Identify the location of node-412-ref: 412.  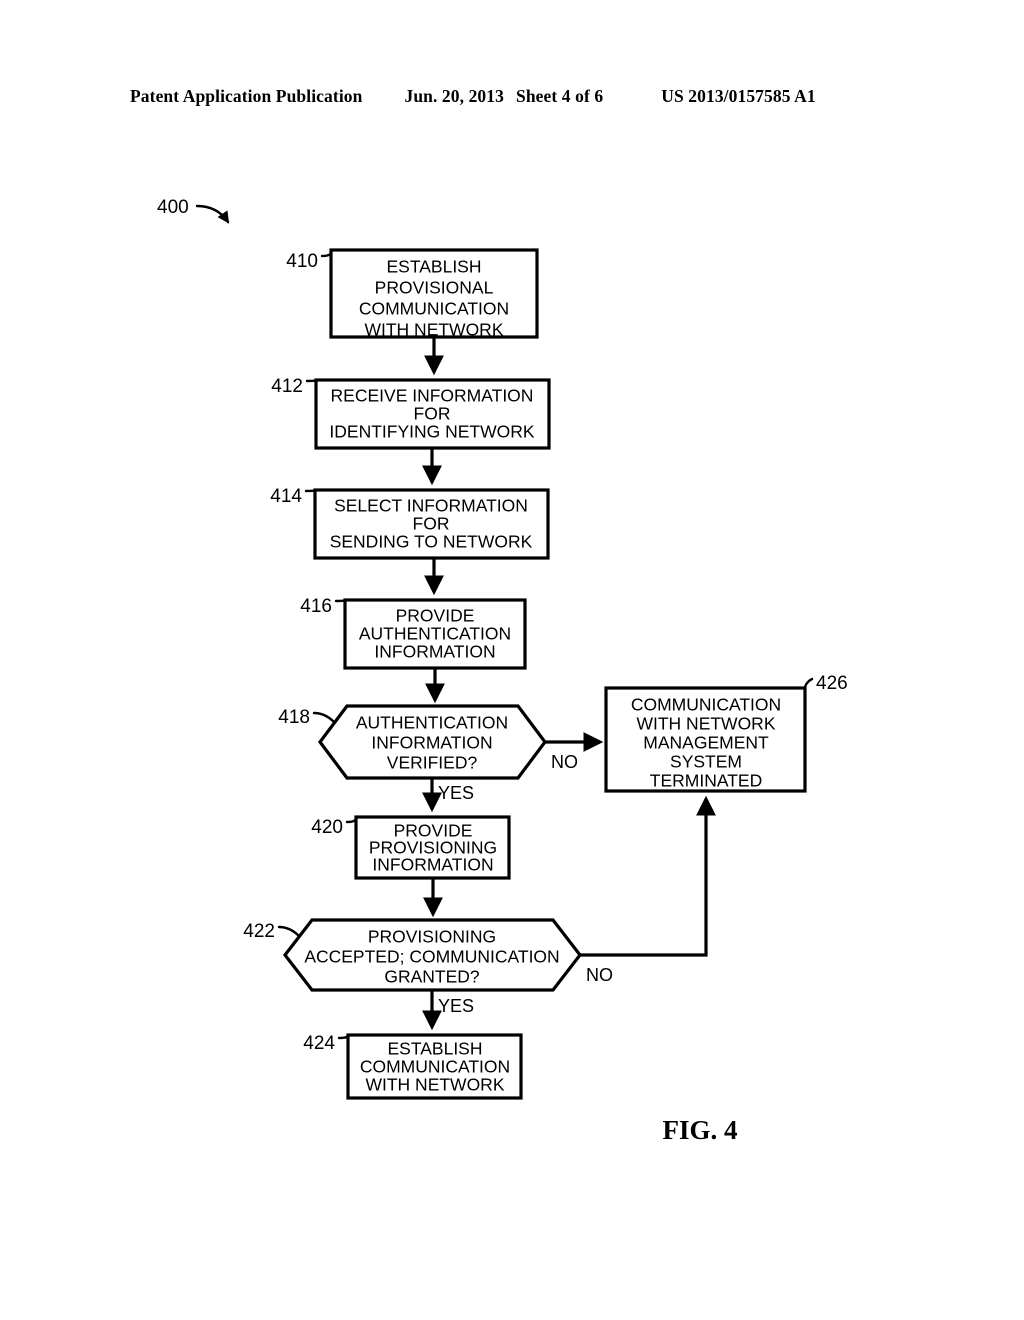
(287, 386).